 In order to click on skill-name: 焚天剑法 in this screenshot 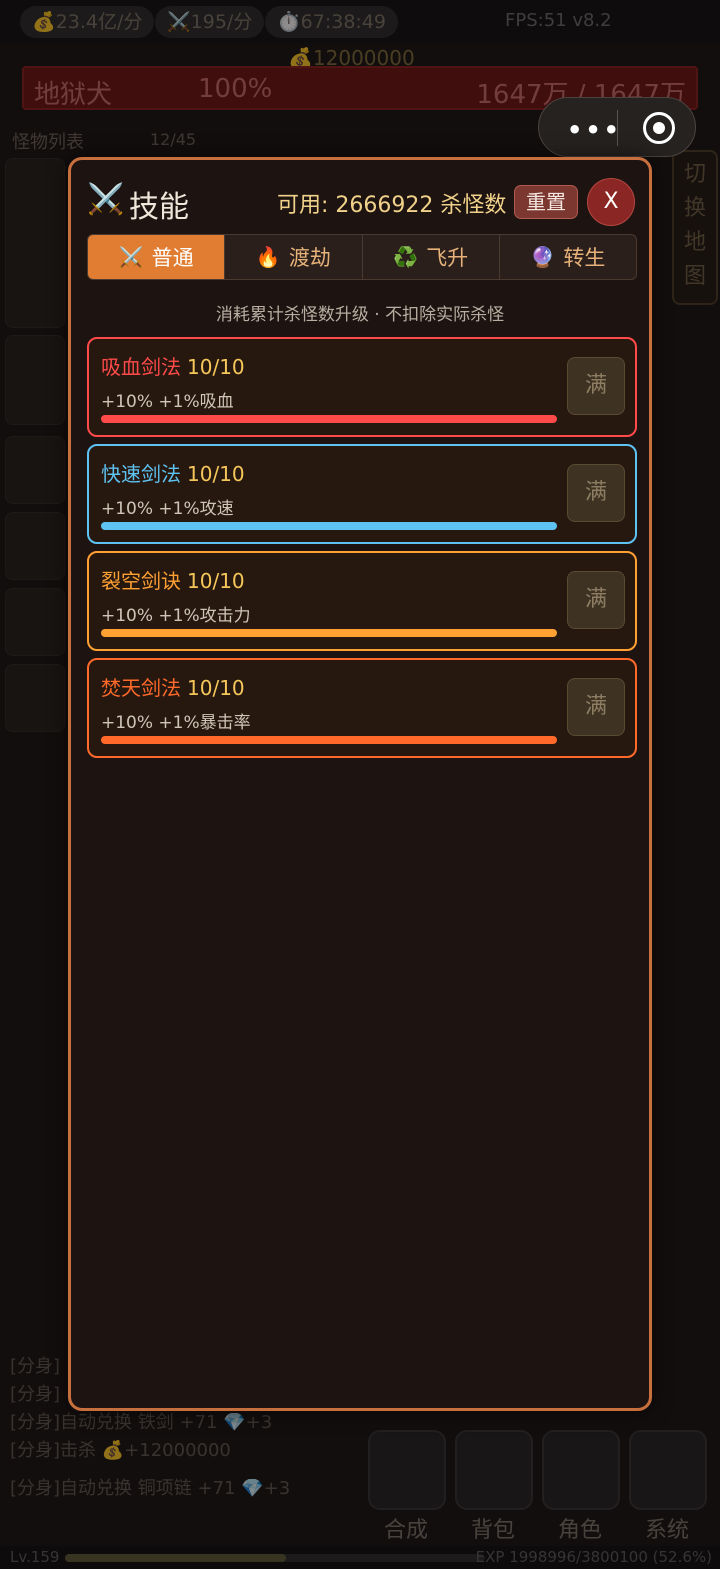, I will do `click(141, 688)`.